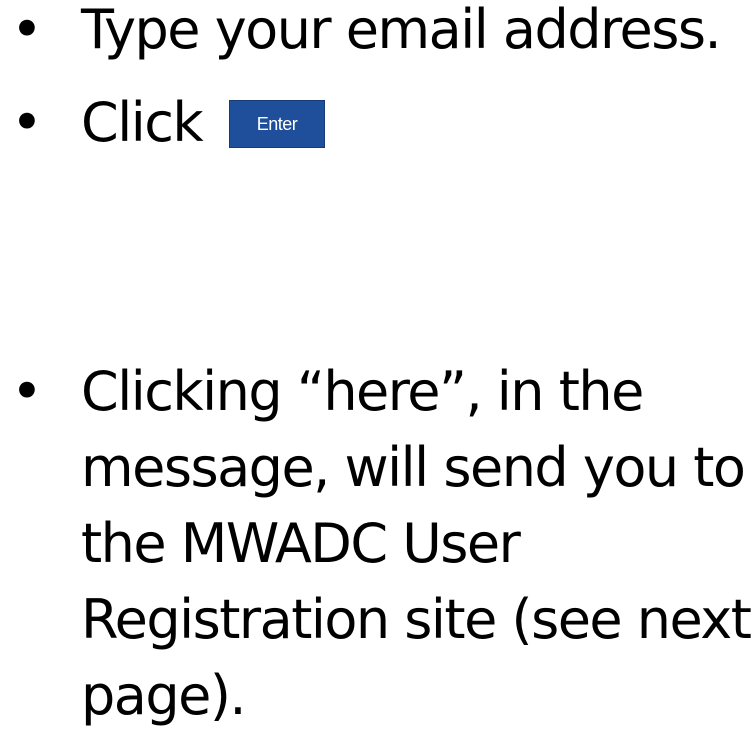 Image resolution: width=754 pixels, height=734 pixels. I want to click on enter-button: Enter, so click(277, 124).